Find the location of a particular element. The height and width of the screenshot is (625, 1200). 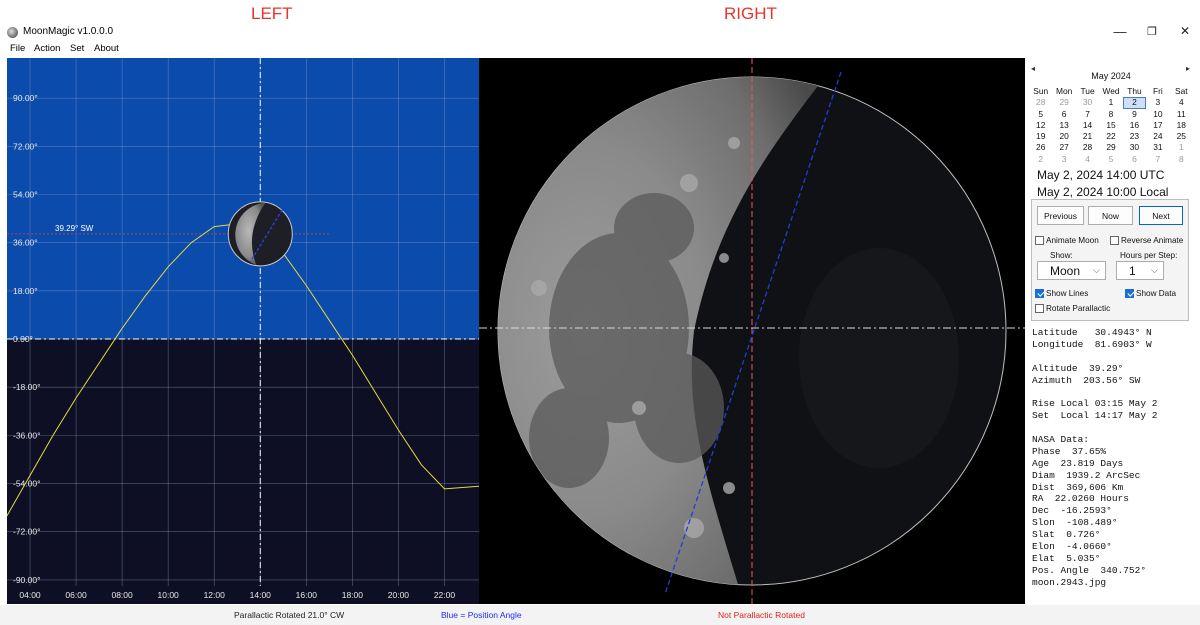

calendar-day: 25 is located at coordinates (1181, 136).